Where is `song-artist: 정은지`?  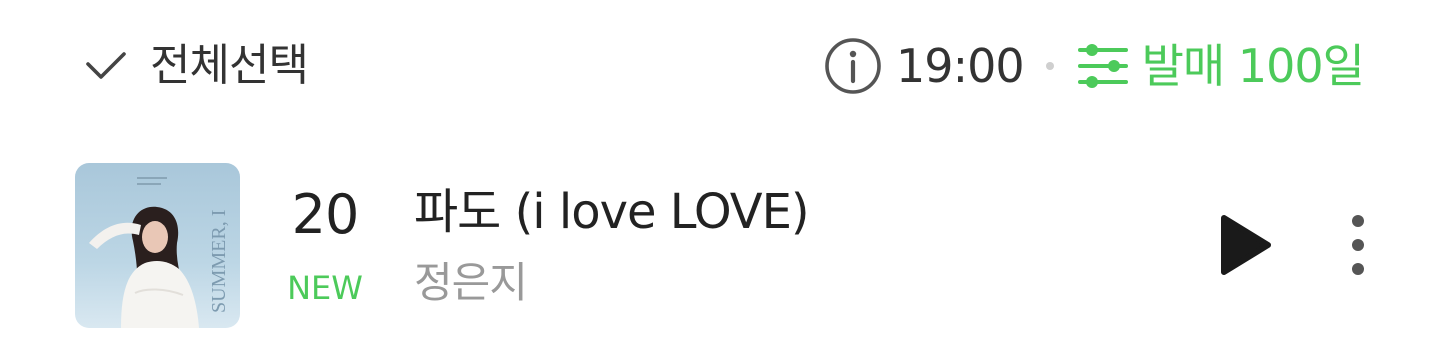 song-artist: 정은지 is located at coordinates (471, 282).